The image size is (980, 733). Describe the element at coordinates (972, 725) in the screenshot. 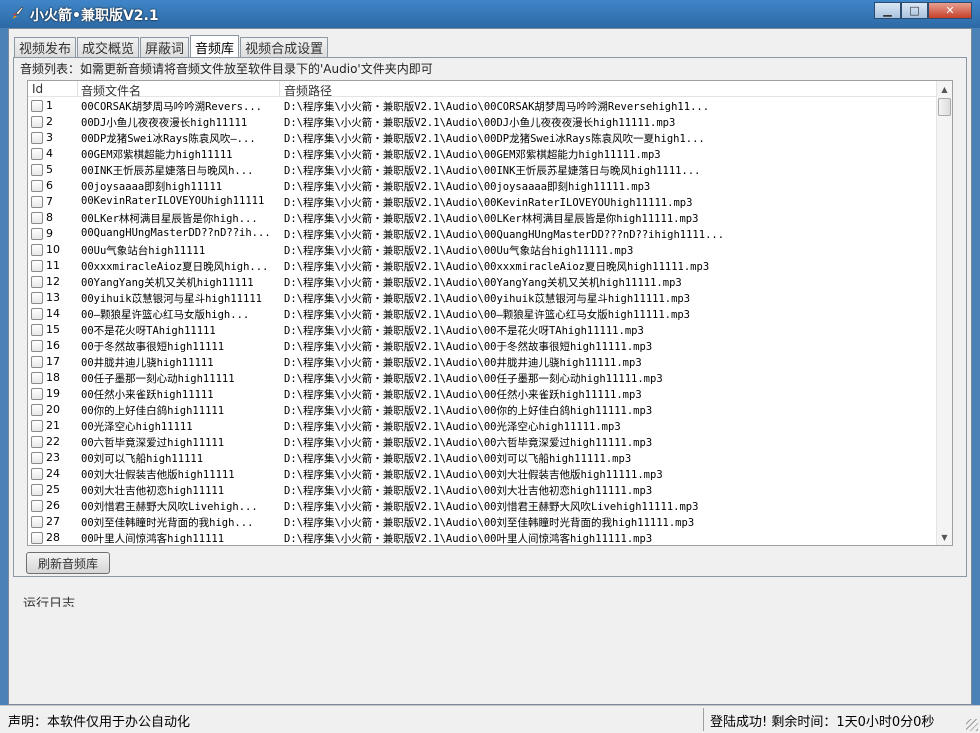

I see `resize-grip-icon` at that location.